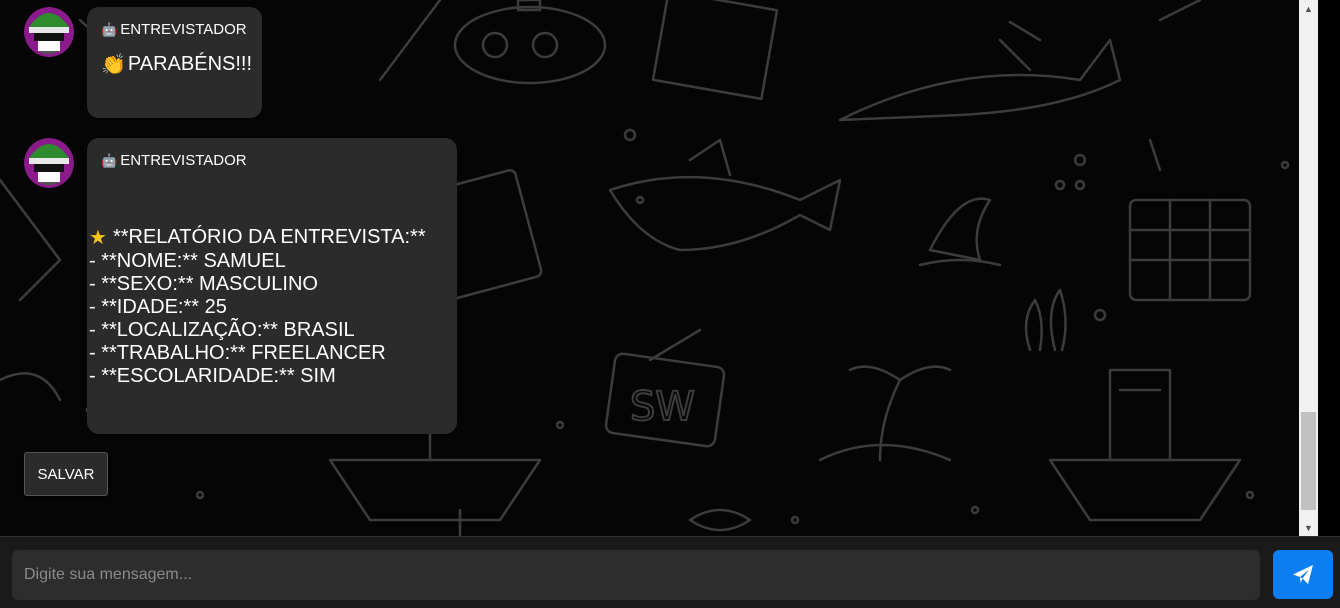 The height and width of the screenshot is (608, 1340). What do you see at coordinates (662, 407) in the screenshot?
I see `svg-text: SW` at bounding box center [662, 407].